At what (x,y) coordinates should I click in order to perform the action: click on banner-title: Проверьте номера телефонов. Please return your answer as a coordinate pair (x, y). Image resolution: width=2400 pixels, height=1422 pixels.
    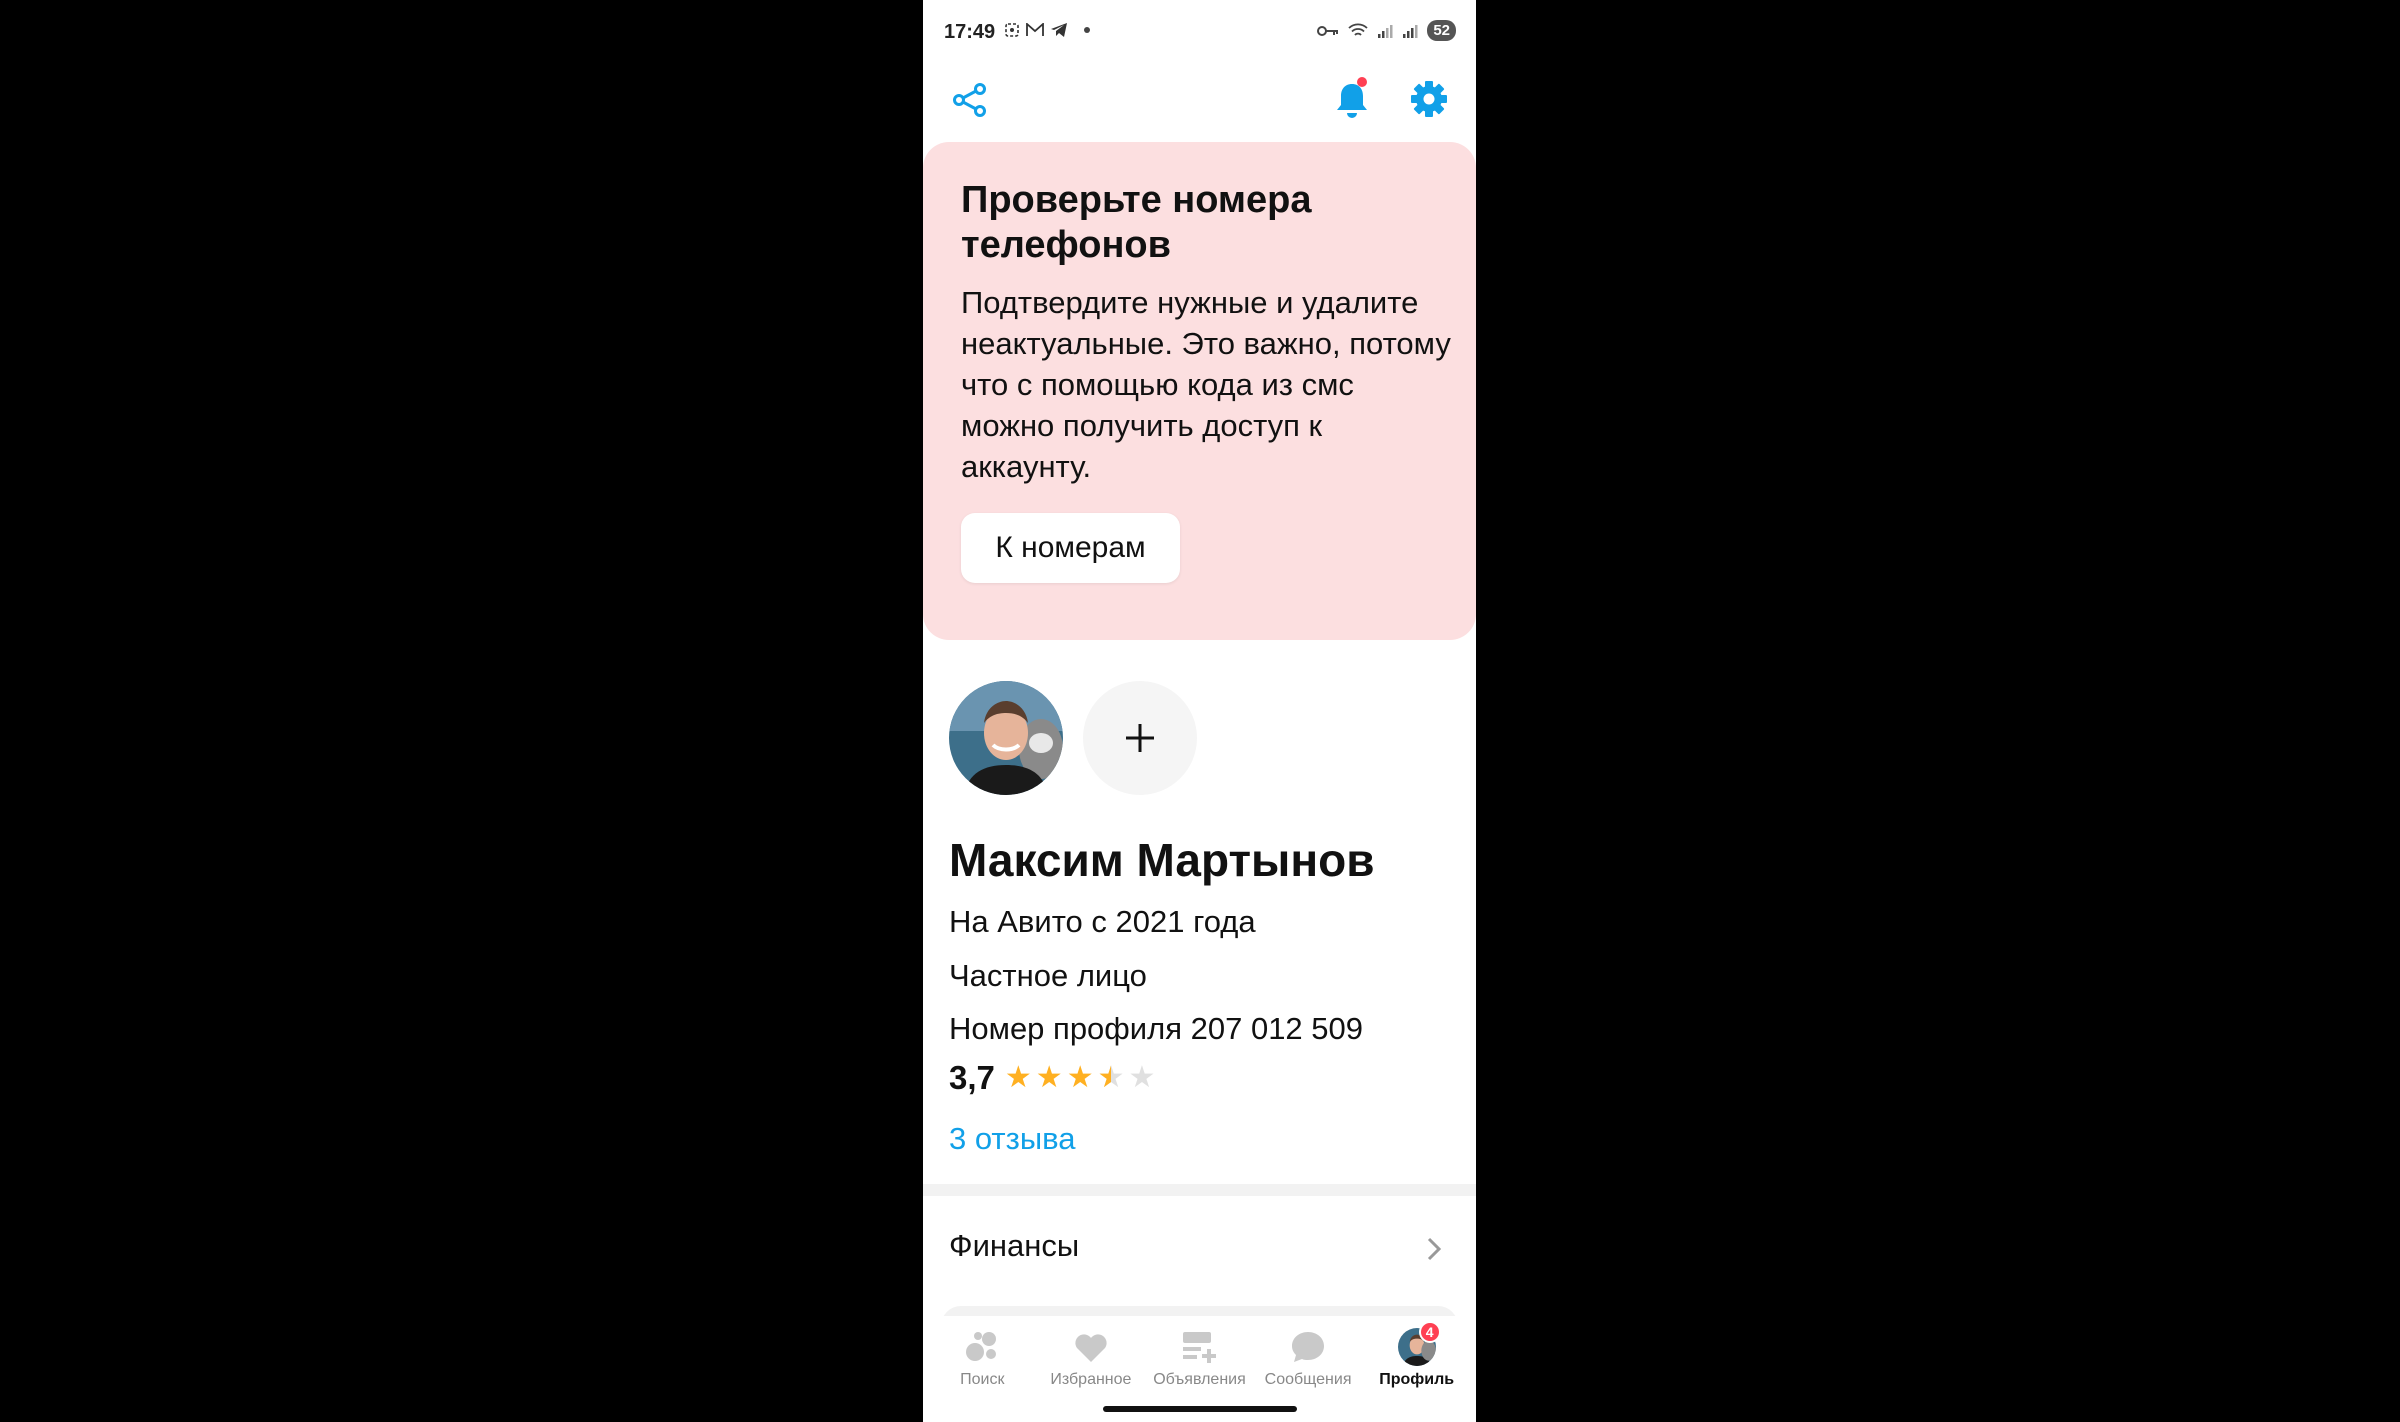
    Looking at the image, I should click on (1136, 222).